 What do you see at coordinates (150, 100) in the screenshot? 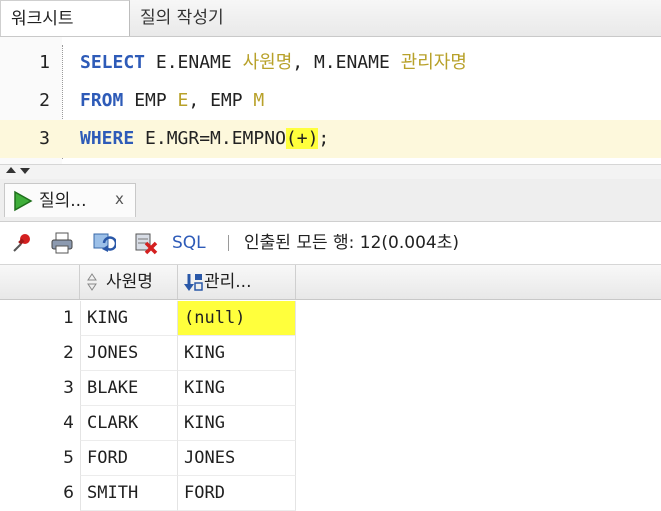
I see `sql-text: EMP` at bounding box center [150, 100].